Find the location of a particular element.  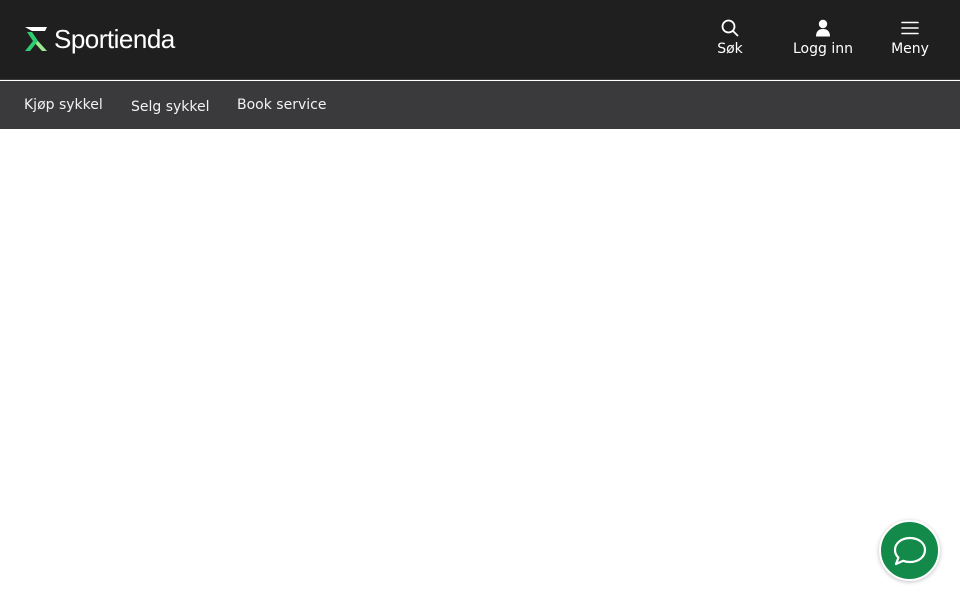

subnav-item-buy-bike: Kjøp sykkel is located at coordinates (63, 105).